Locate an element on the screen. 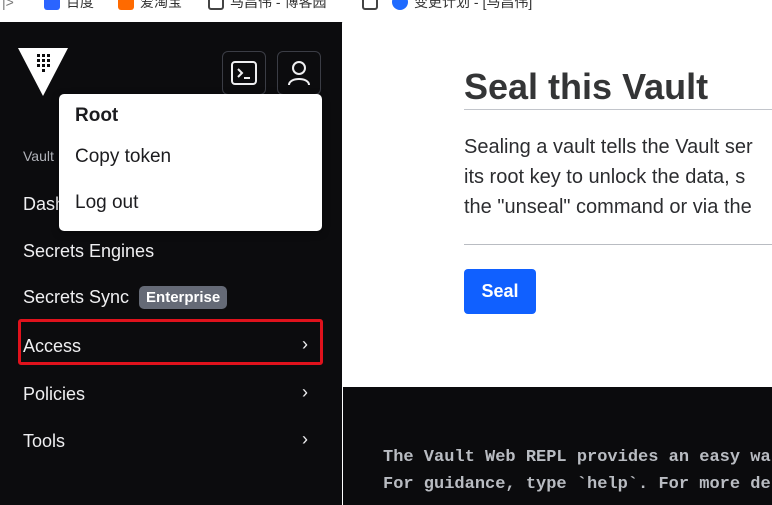 Image resolution: width=772 pixels, height=505 pixels. bookmarks-overflow-icon: |> is located at coordinates (8, 6).